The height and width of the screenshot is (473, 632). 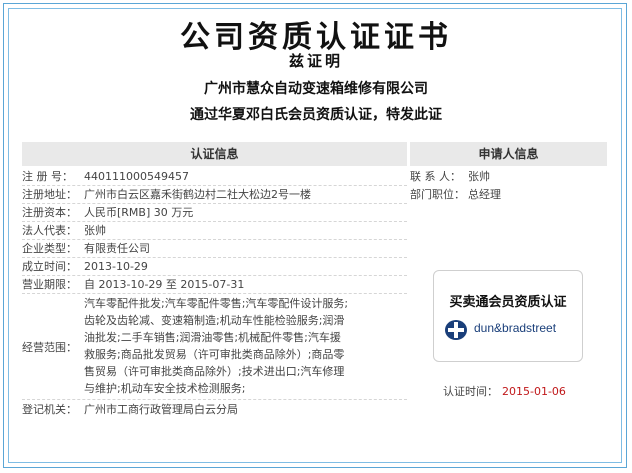 I want to click on contact-value: 张帅, so click(x=479, y=176).